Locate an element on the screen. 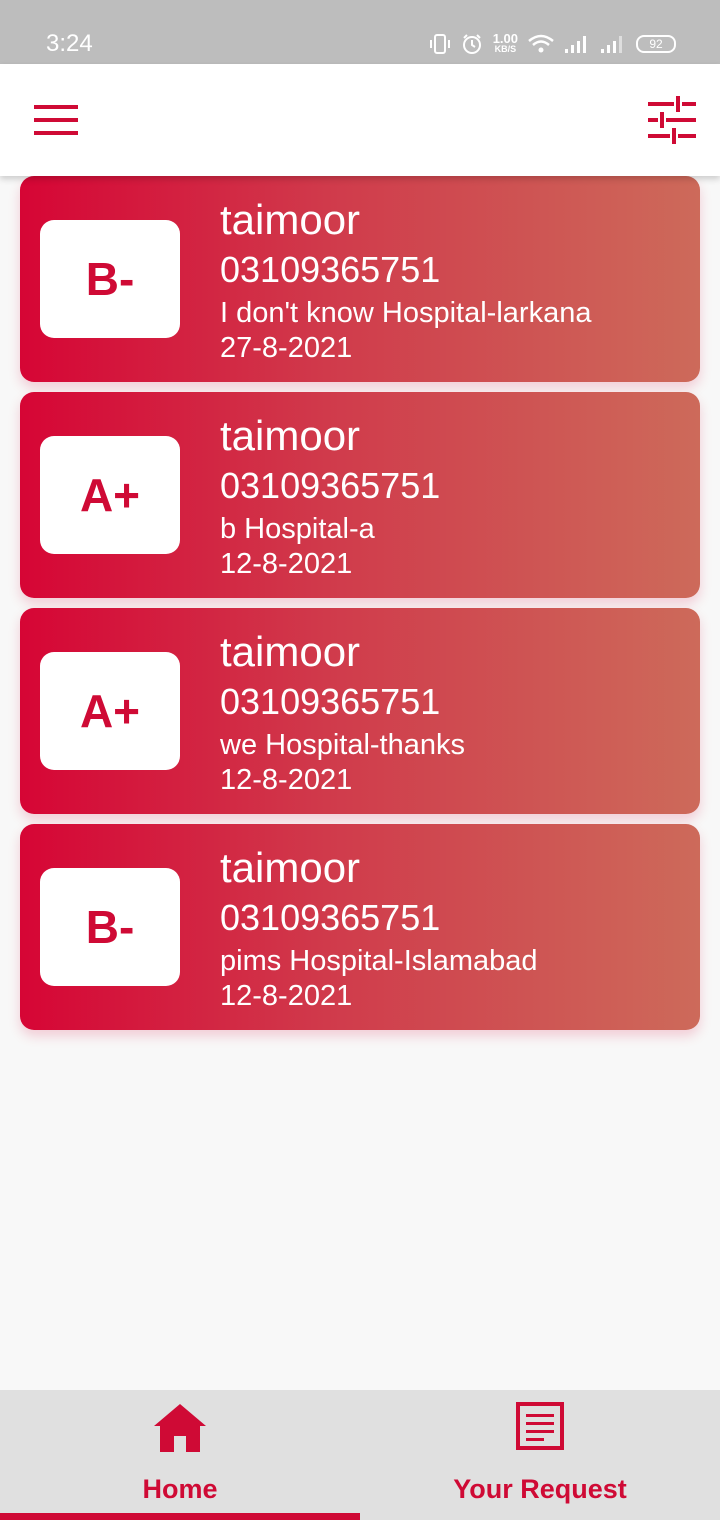 This screenshot has width=720, height=1520. net-speed-value: 1.00 is located at coordinates (505, 38).